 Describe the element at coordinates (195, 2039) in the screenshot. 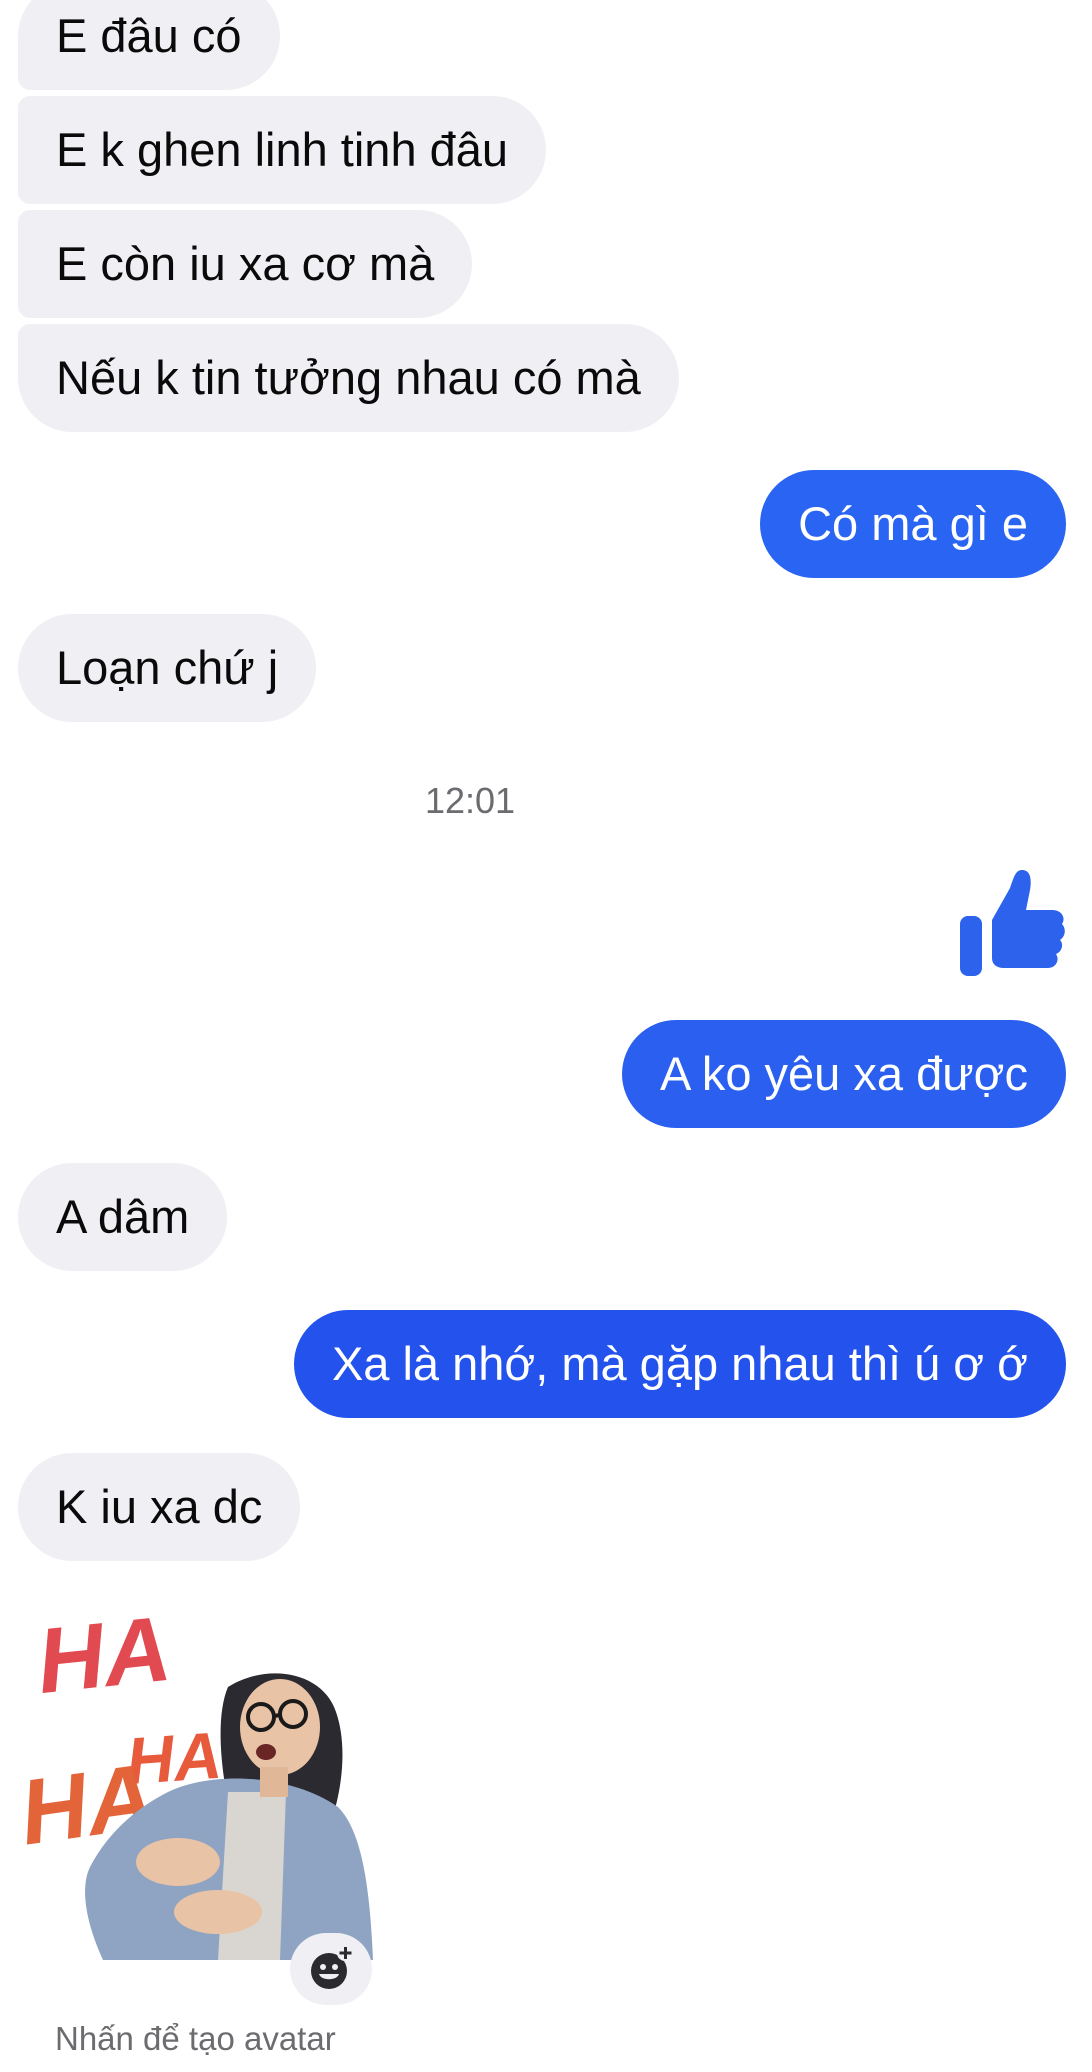

I see `create-avatar-link: Nhấn để tạo avatar` at that location.